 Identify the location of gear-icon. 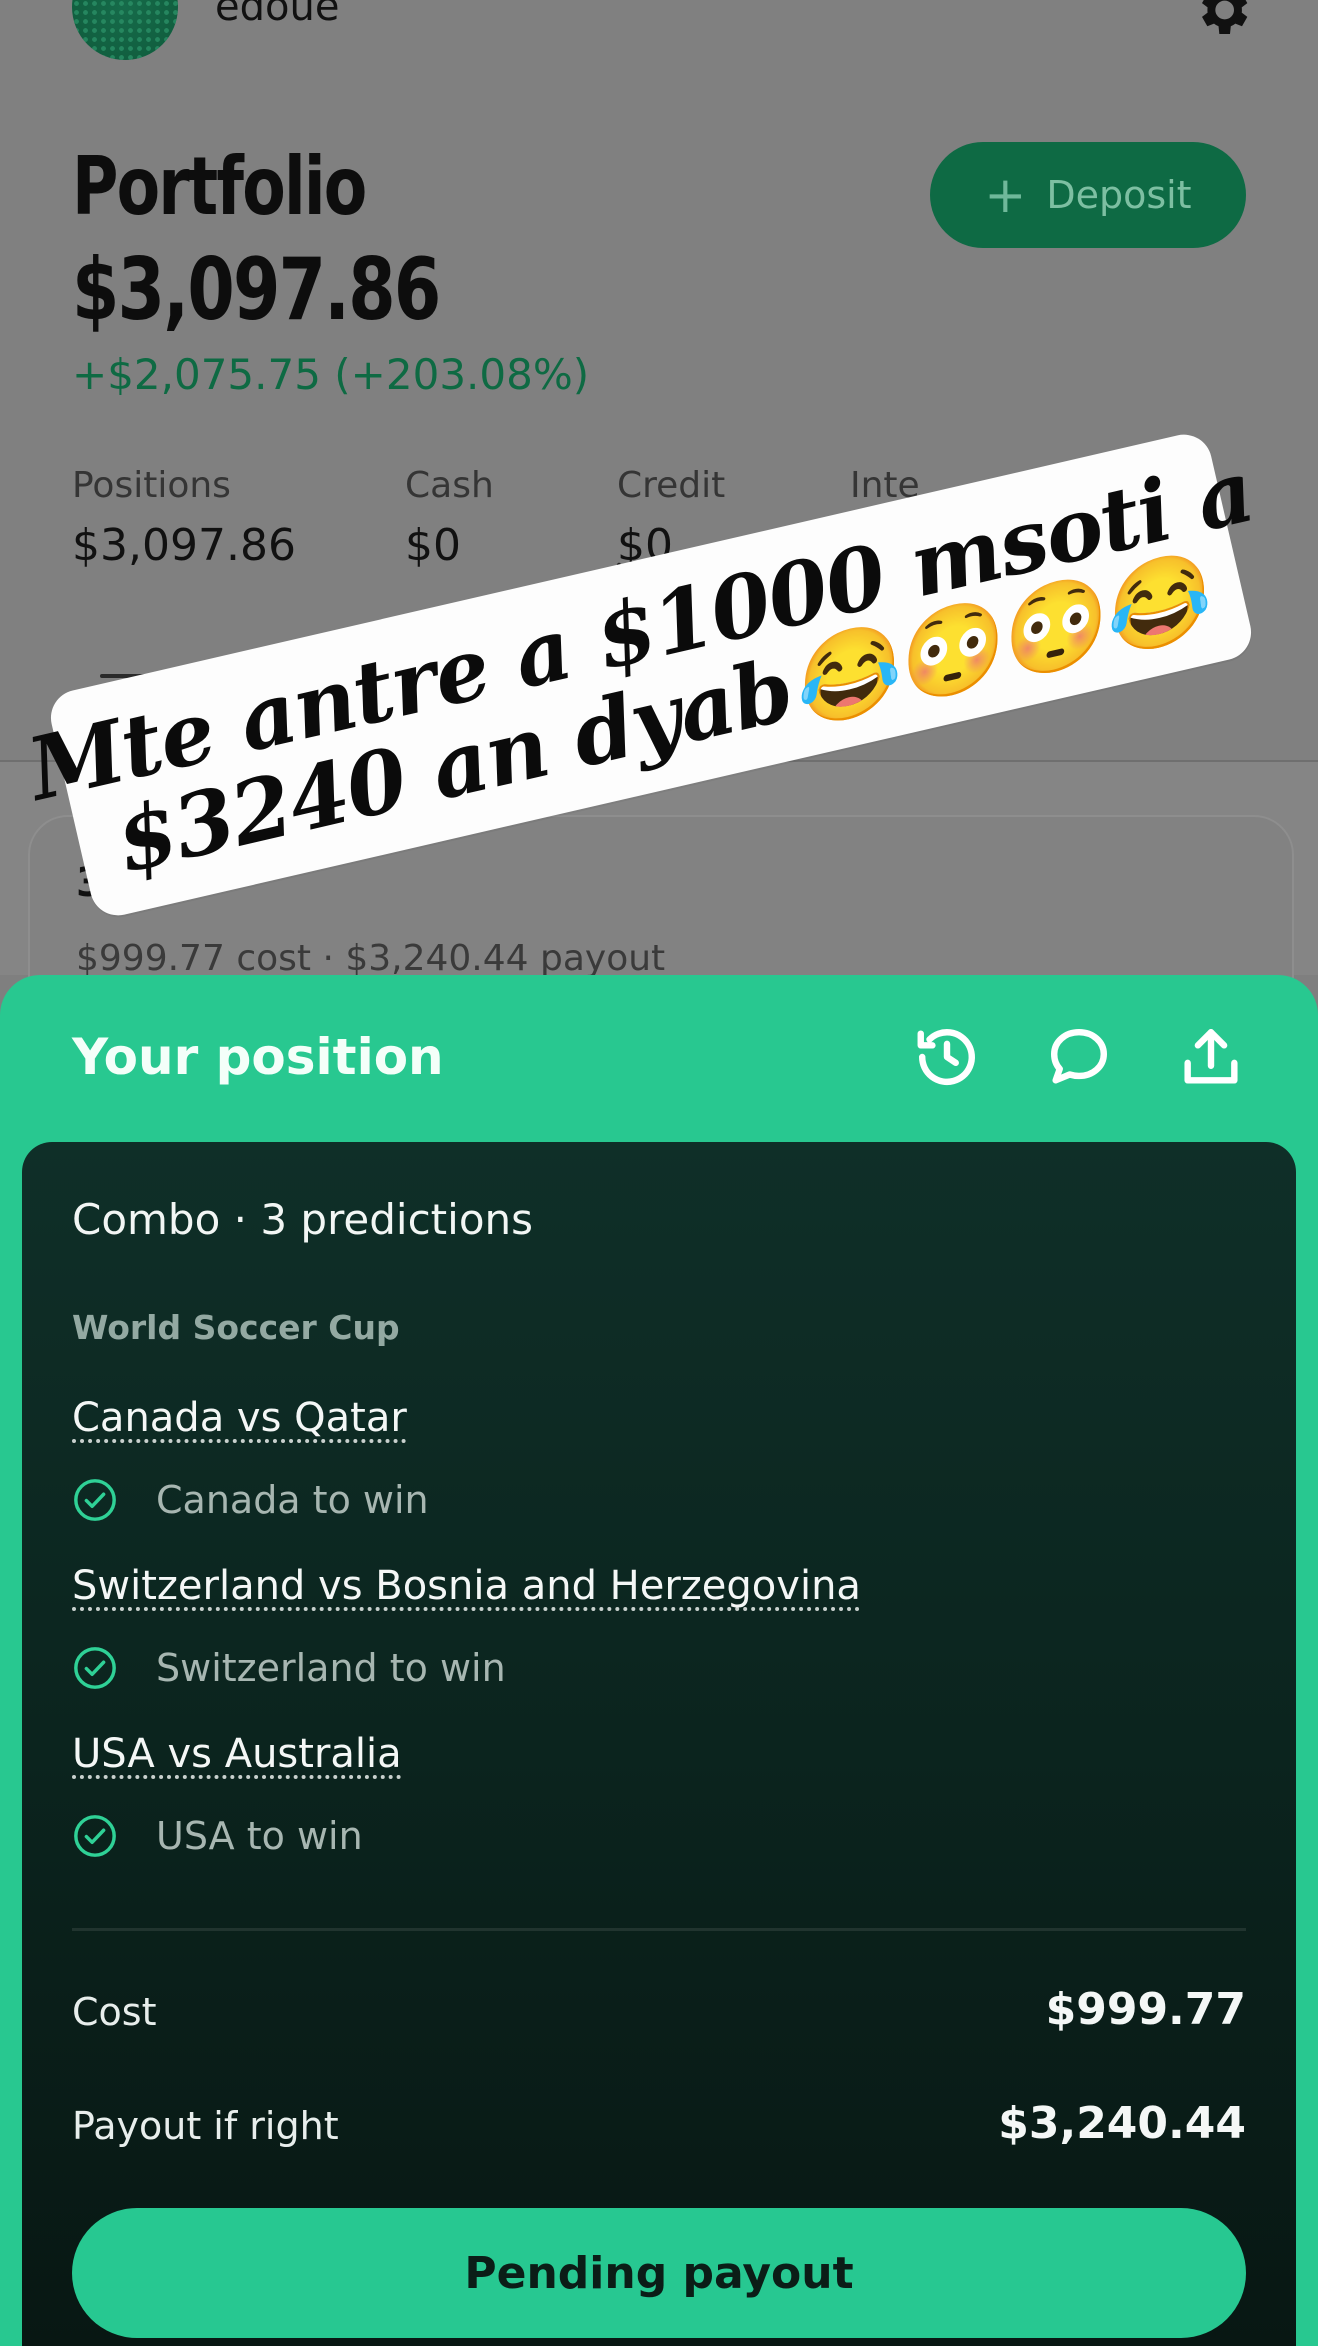
(1222, 21).